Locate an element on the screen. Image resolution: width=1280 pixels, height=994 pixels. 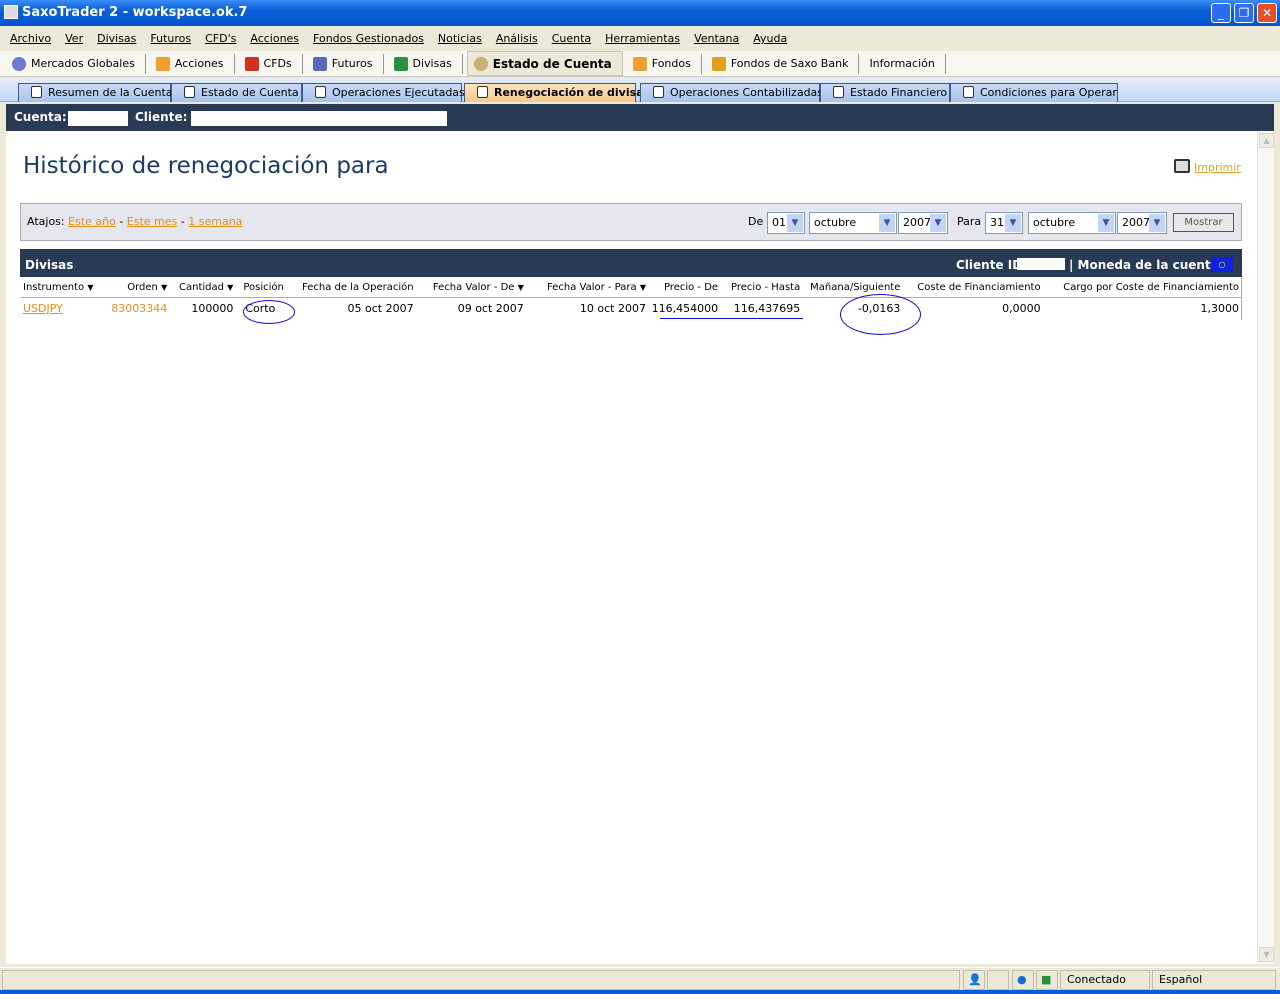
menu-ver: Ver is located at coordinates (73, 38).